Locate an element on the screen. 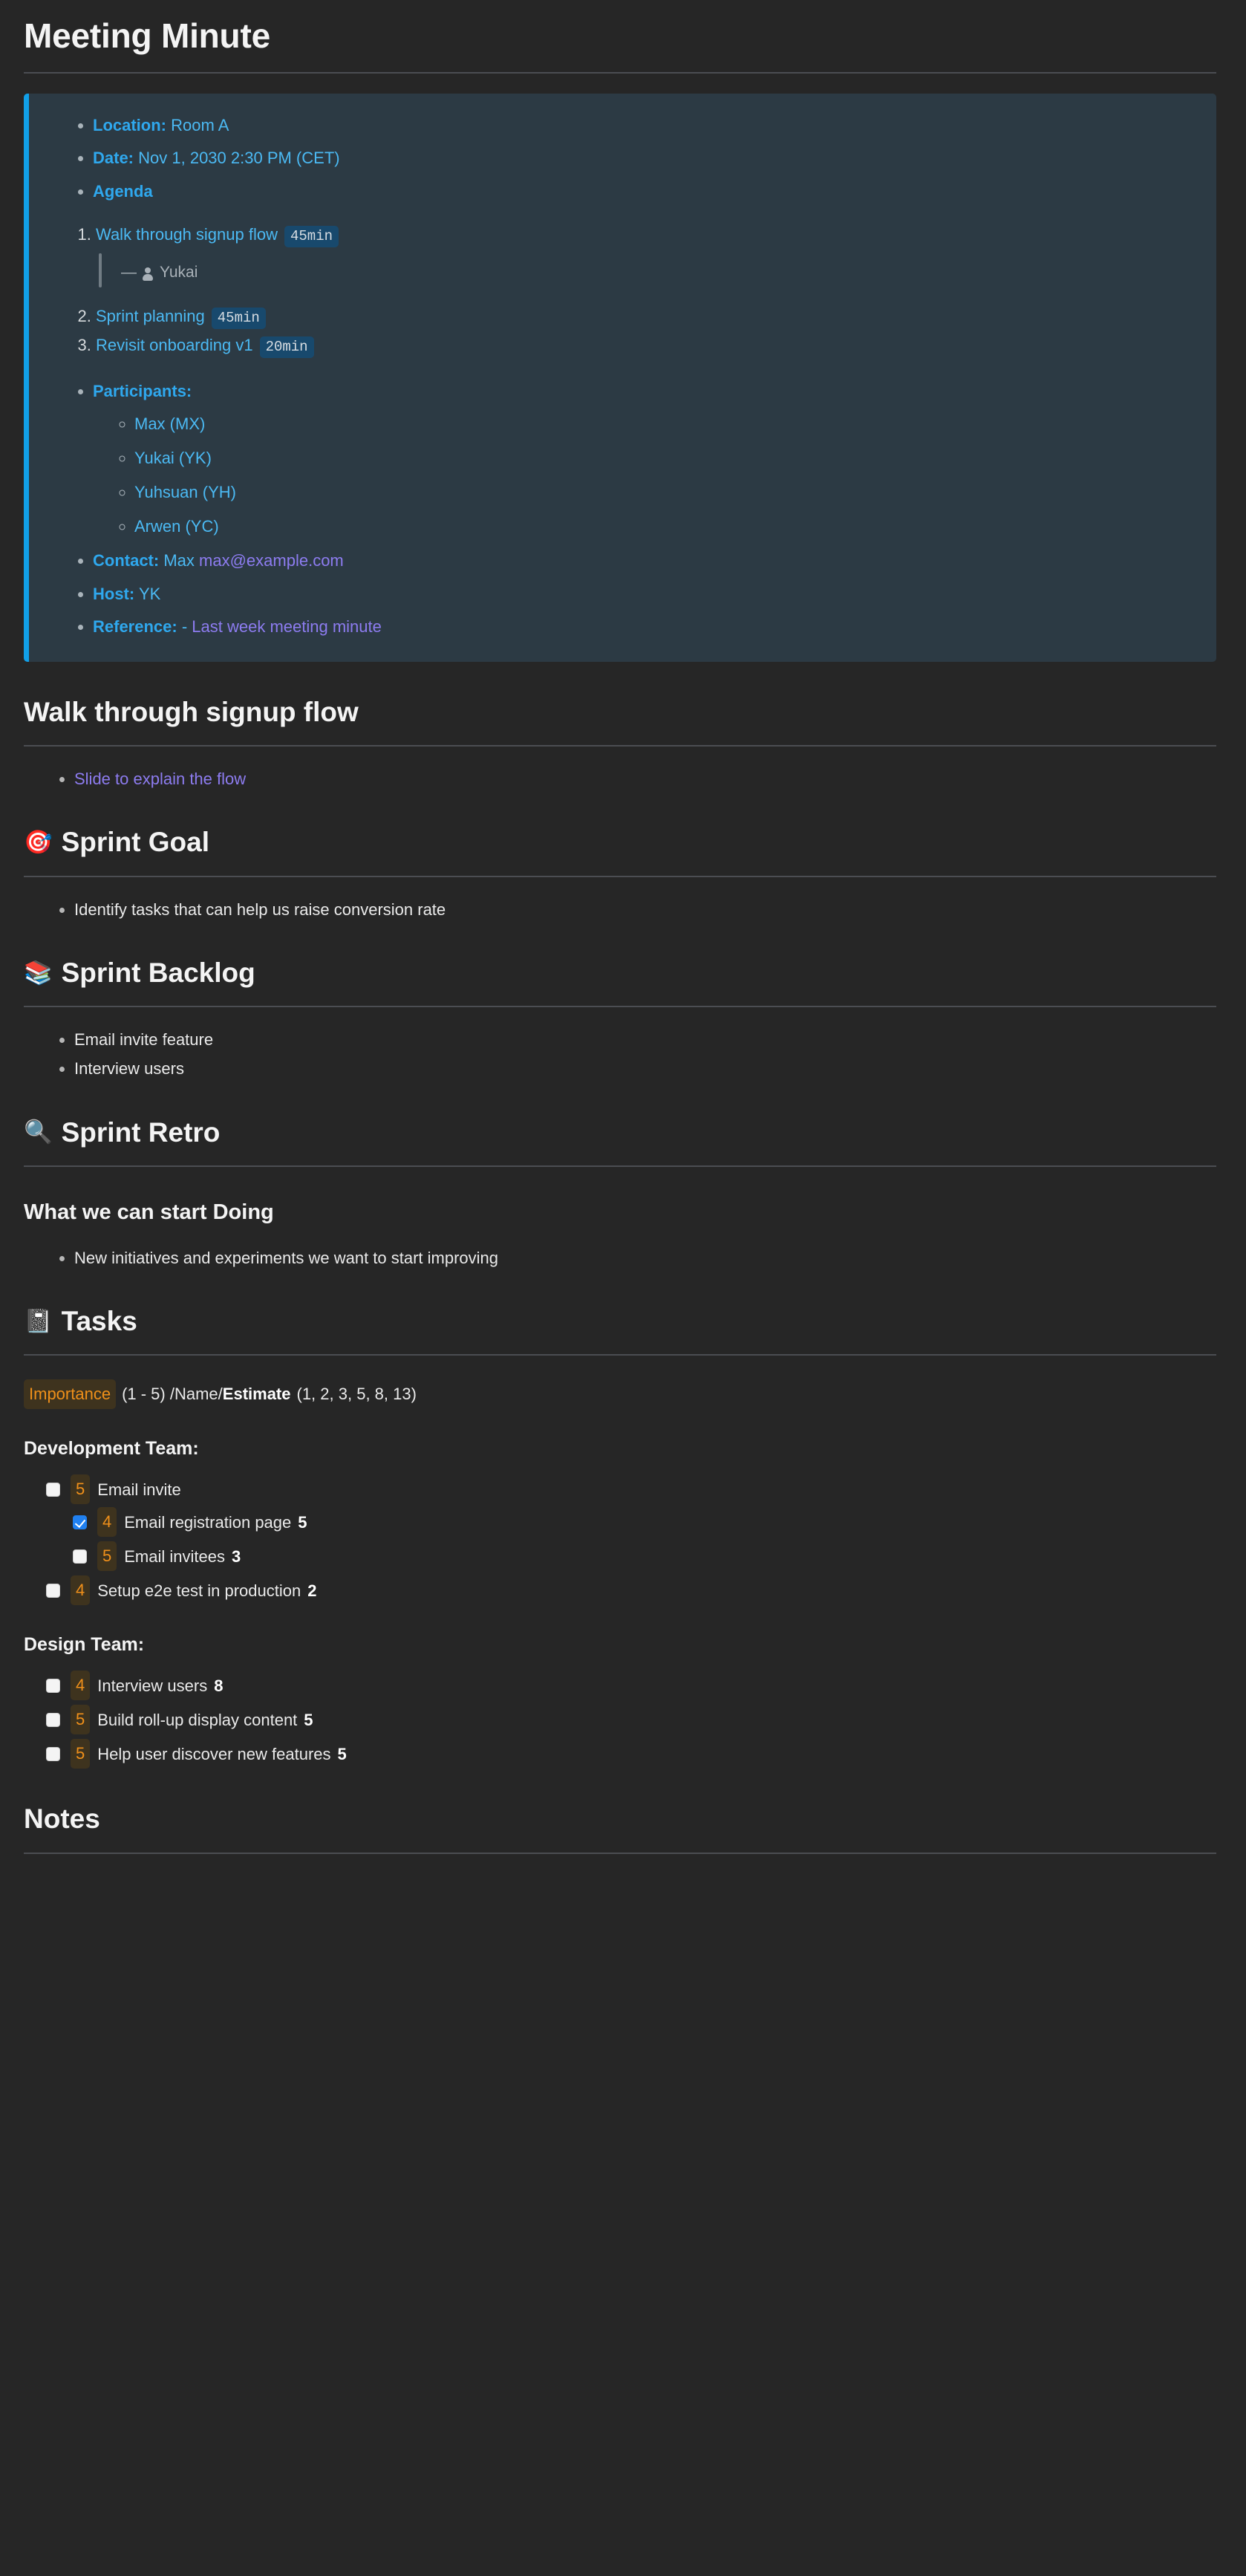 The image size is (1246, 2576). section-heading-sprint-retro: 🔍 Sprint Retro is located at coordinates (623, 1132).